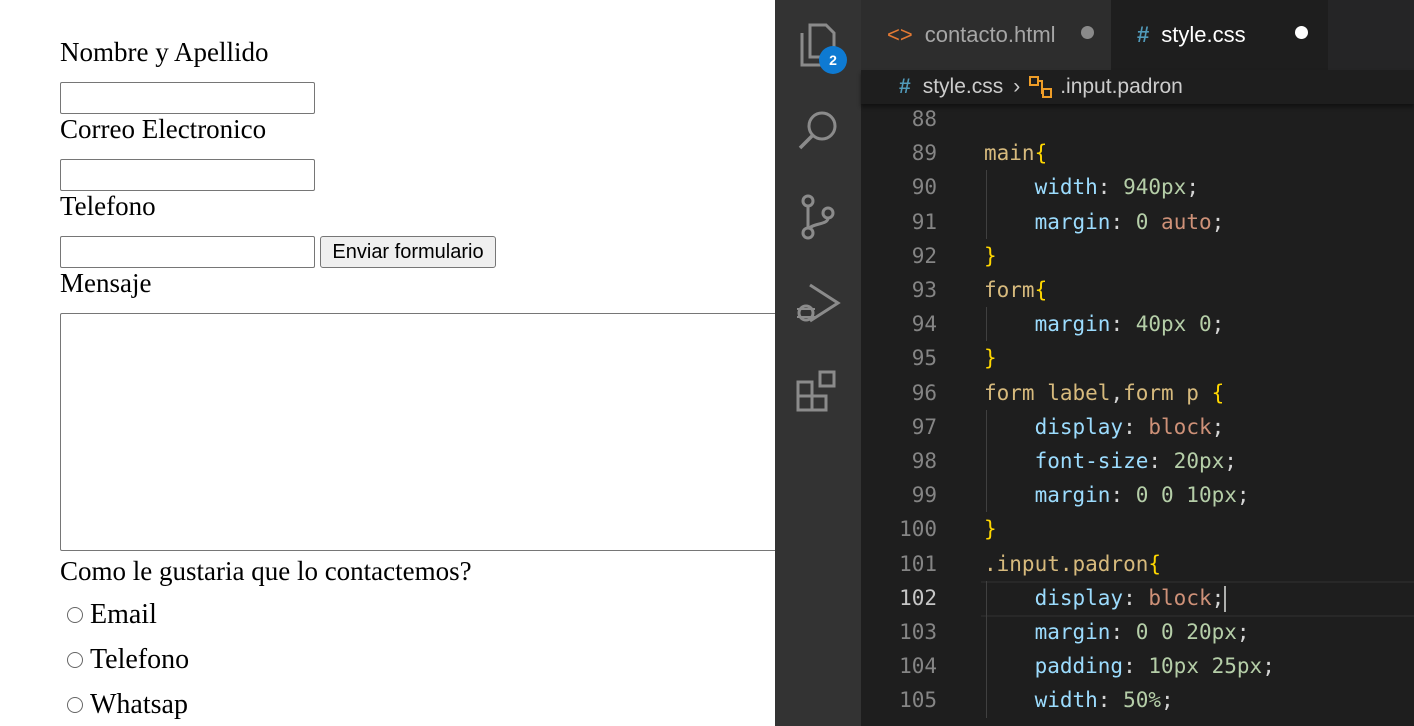  What do you see at coordinates (1079, 700) in the screenshot?
I see `code-line: width: 50%;` at bounding box center [1079, 700].